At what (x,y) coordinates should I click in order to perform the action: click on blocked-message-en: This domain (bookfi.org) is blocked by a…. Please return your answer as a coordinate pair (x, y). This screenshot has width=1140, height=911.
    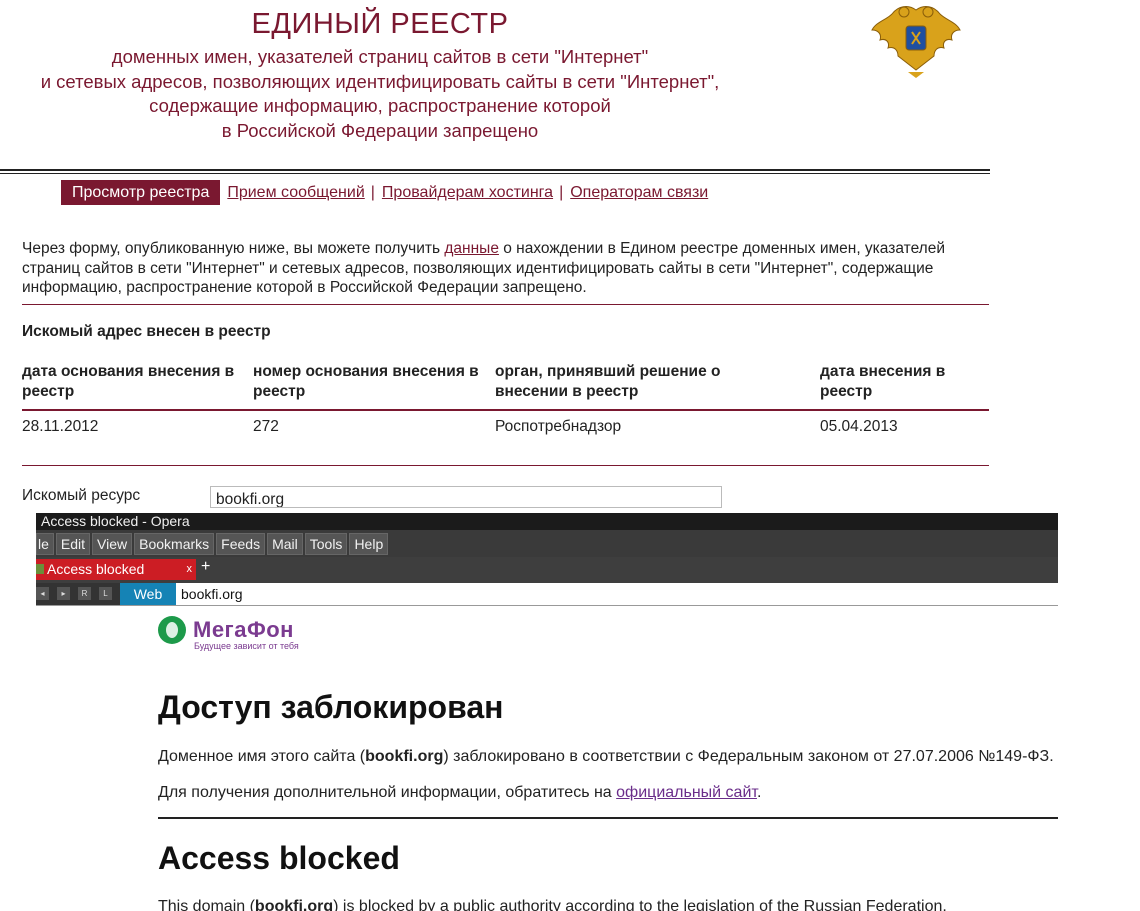
    Looking at the image, I should click on (552, 904).